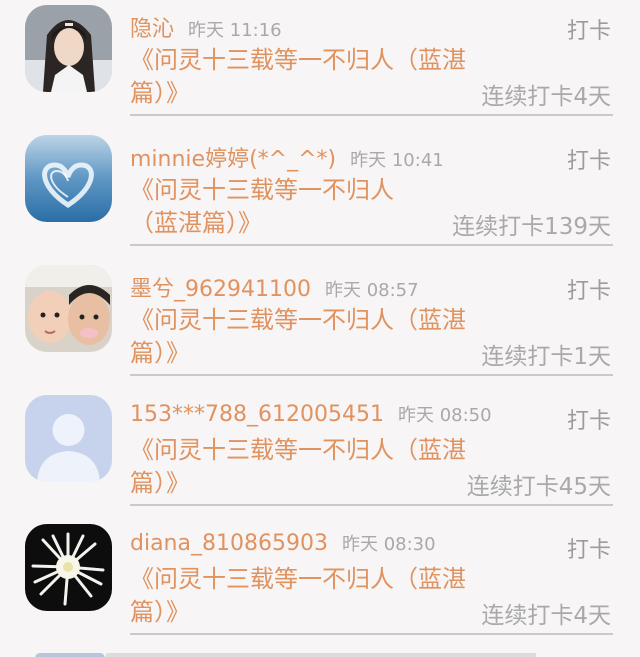  Describe the element at coordinates (229, 543) in the screenshot. I see `username-text: diana_810865903` at that location.